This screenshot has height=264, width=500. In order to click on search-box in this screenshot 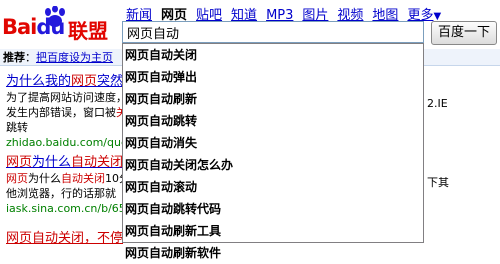, I will do `click(273, 32)`.